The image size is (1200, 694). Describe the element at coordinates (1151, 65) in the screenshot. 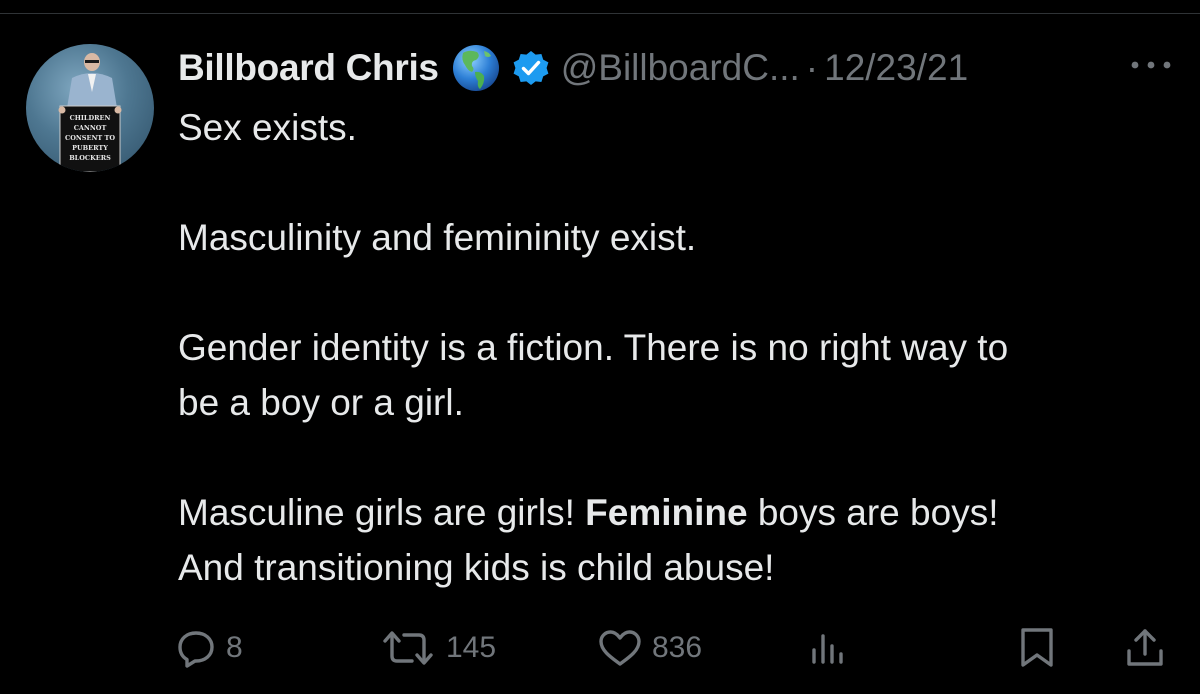

I see `more-icon` at that location.